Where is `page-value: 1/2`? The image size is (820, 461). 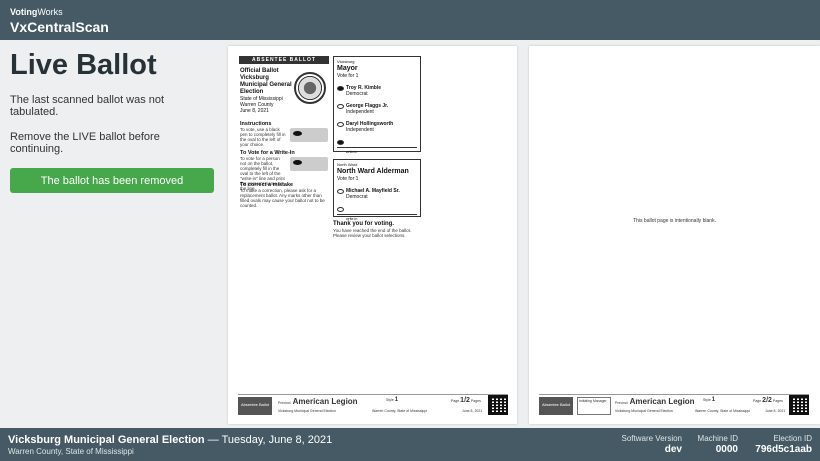
page-value: 1/2 is located at coordinates (465, 400).